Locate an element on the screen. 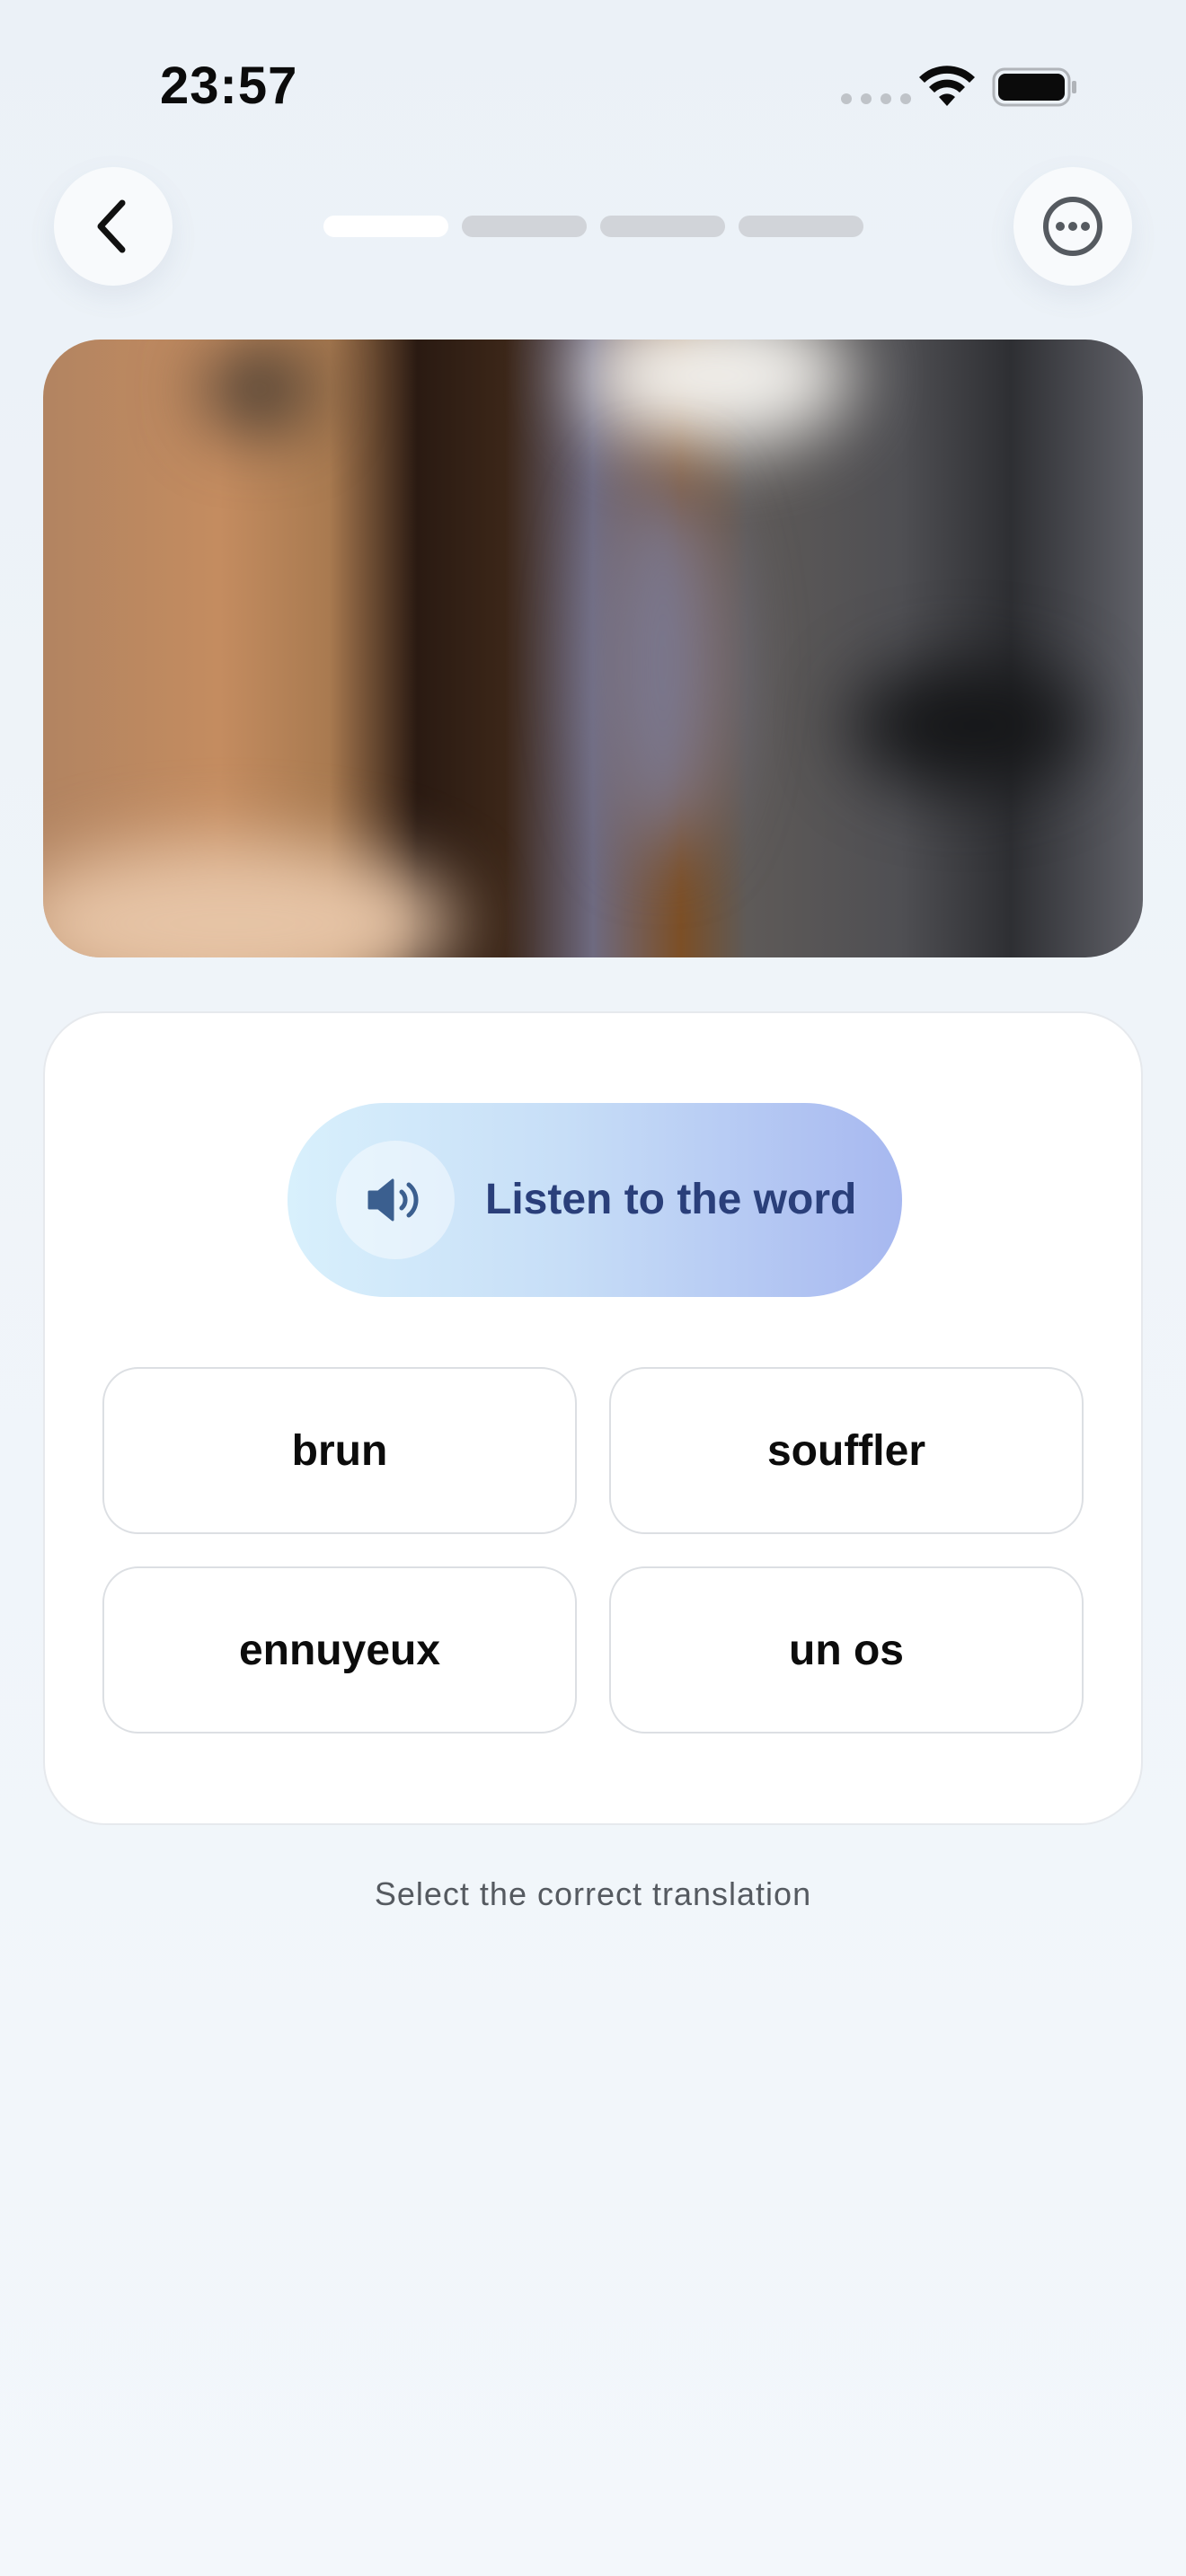 The image size is (1186, 2576). listen-word-button: Listen to the word is located at coordinates (595, 1200).